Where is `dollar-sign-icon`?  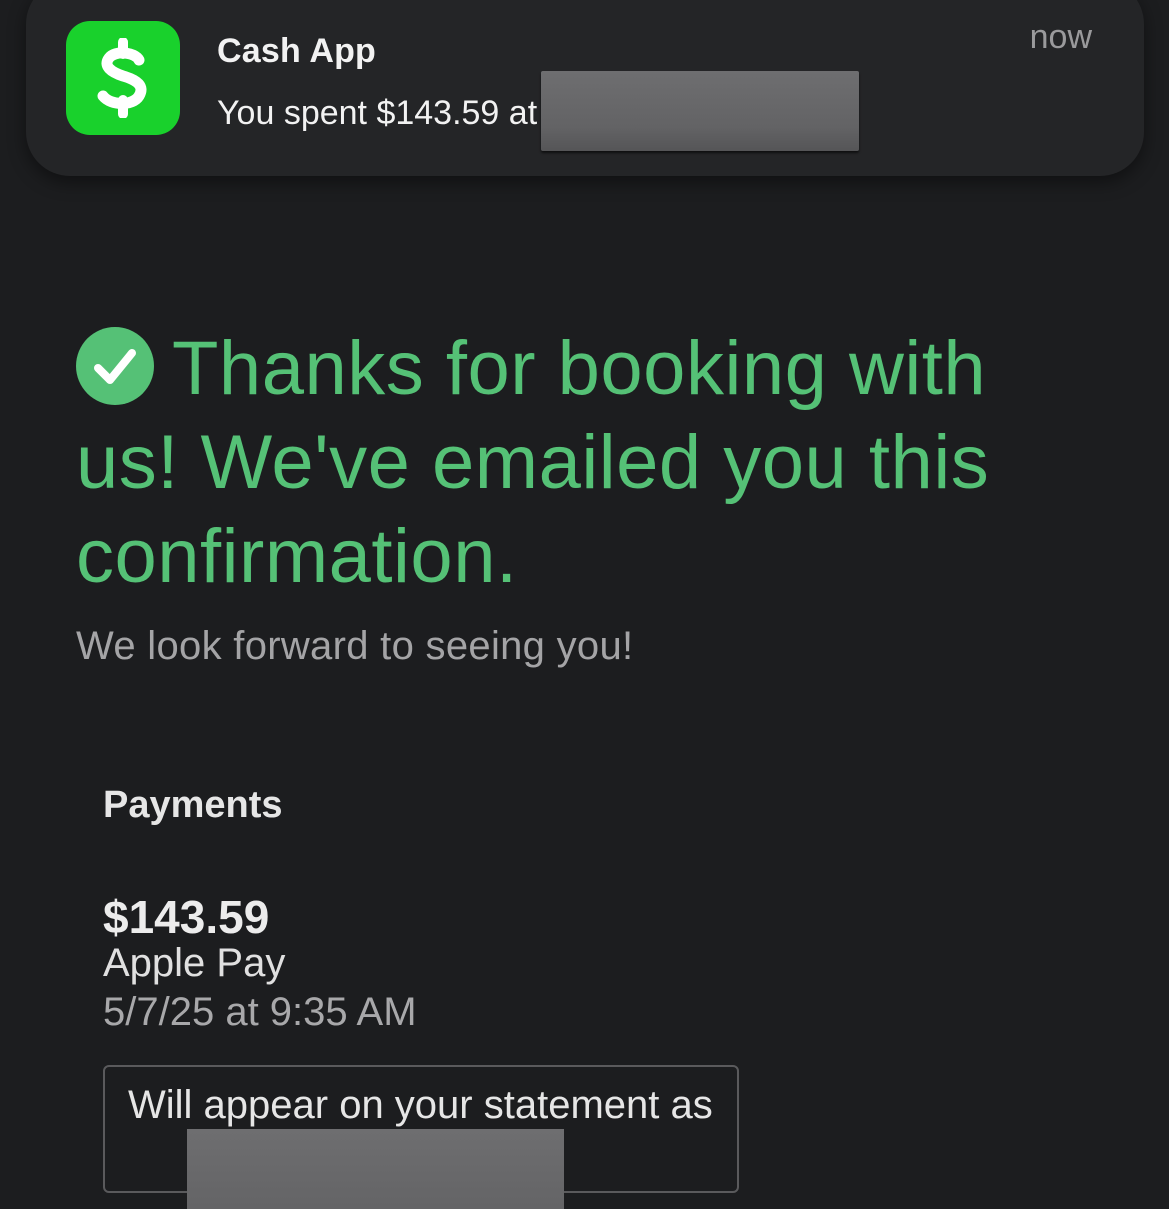
dollar-sign-icon is located at coordinates (122, 78).